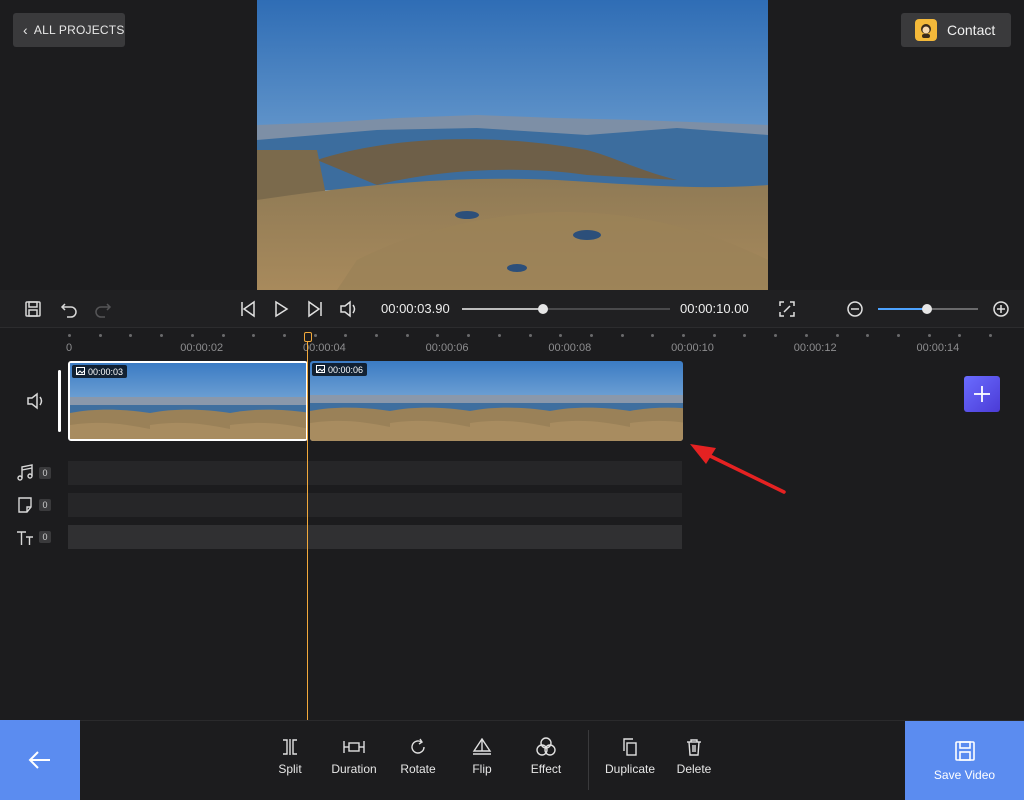  Describe the element at coordinates (543, 309) in the screenshot. I see `seek-slider-handle` at that location.